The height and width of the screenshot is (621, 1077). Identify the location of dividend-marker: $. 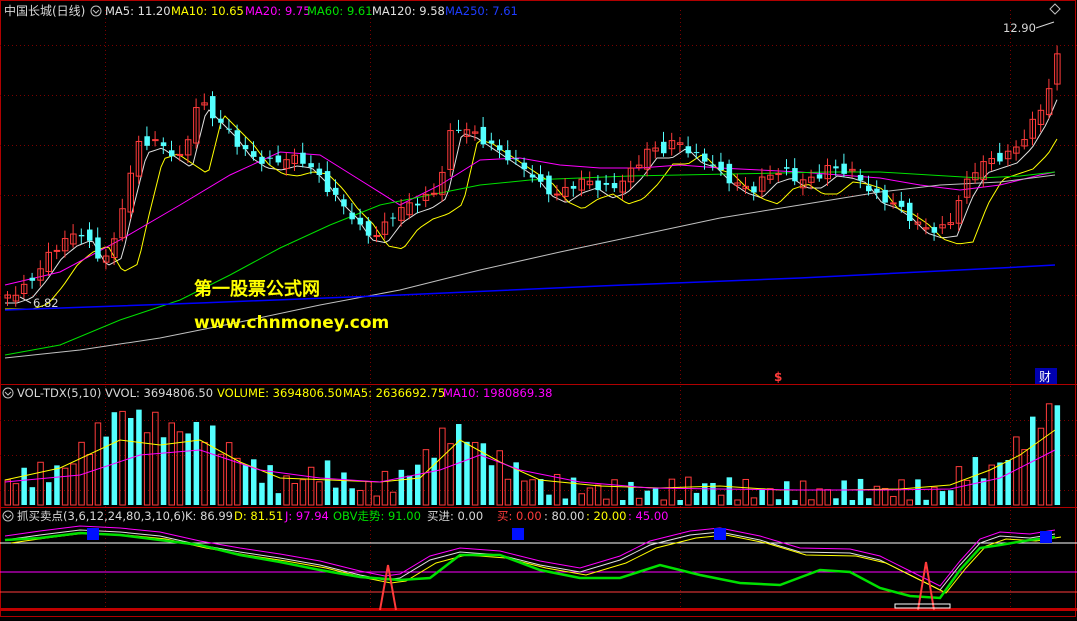
(778, 377).